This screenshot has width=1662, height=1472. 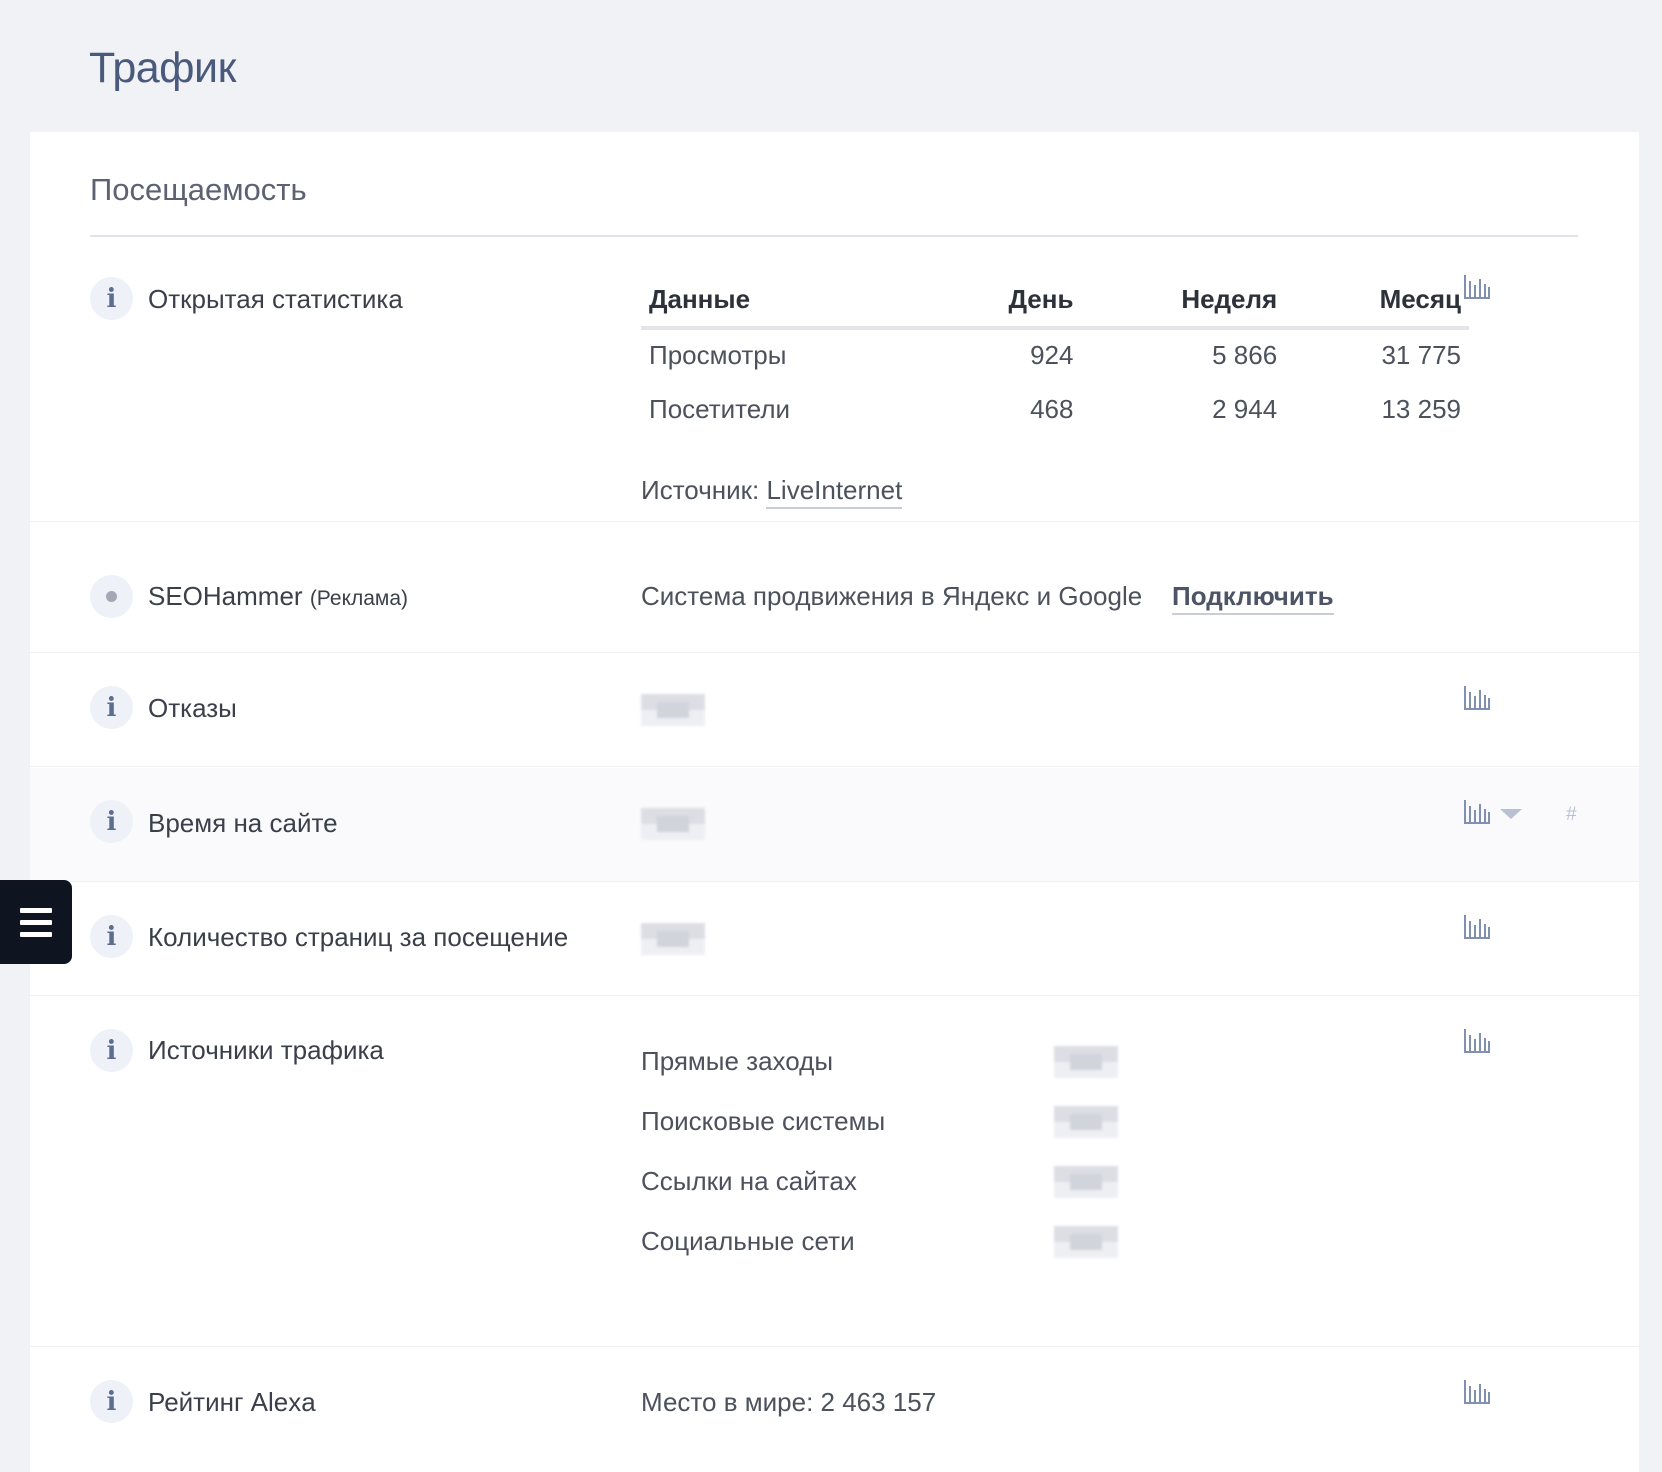 I want to click on ad-note: (Реклама), so click(x=359, y=598).